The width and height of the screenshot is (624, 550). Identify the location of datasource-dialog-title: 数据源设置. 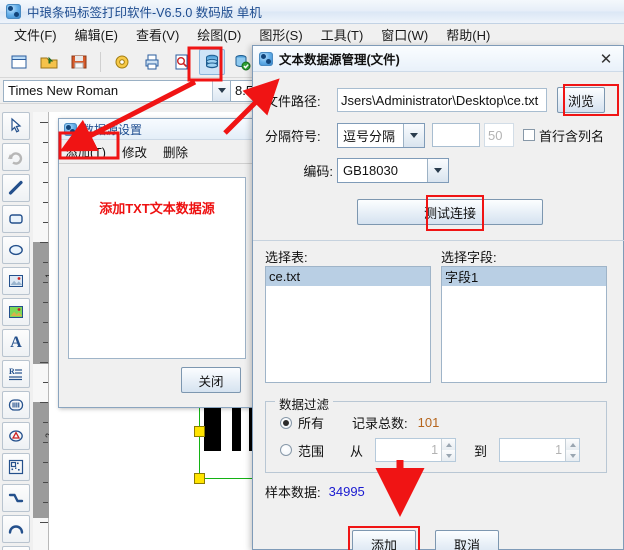
(112, 129).